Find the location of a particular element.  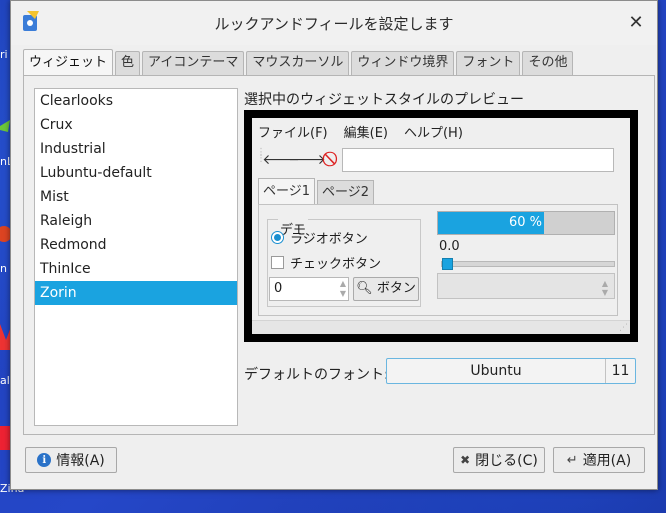

preview-statusbar: ⋰ is located at coordinates (441, 327).